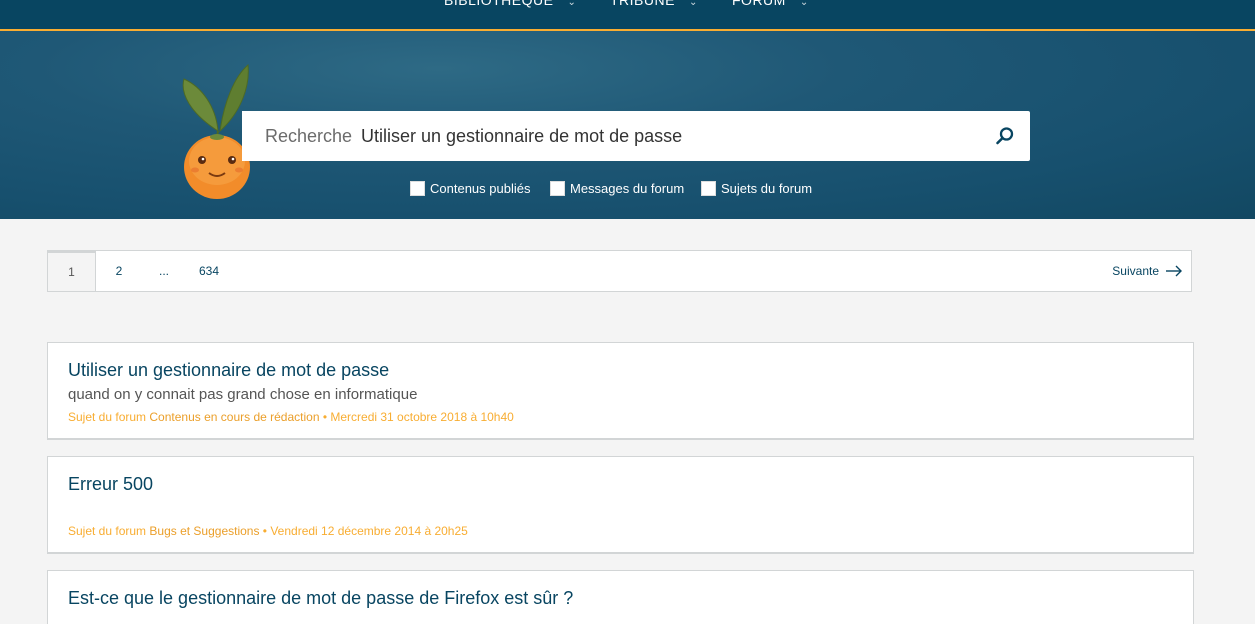 The image size is (1255, 624). I want to click on filter-label: Sujets du forum, so click(767, 188).